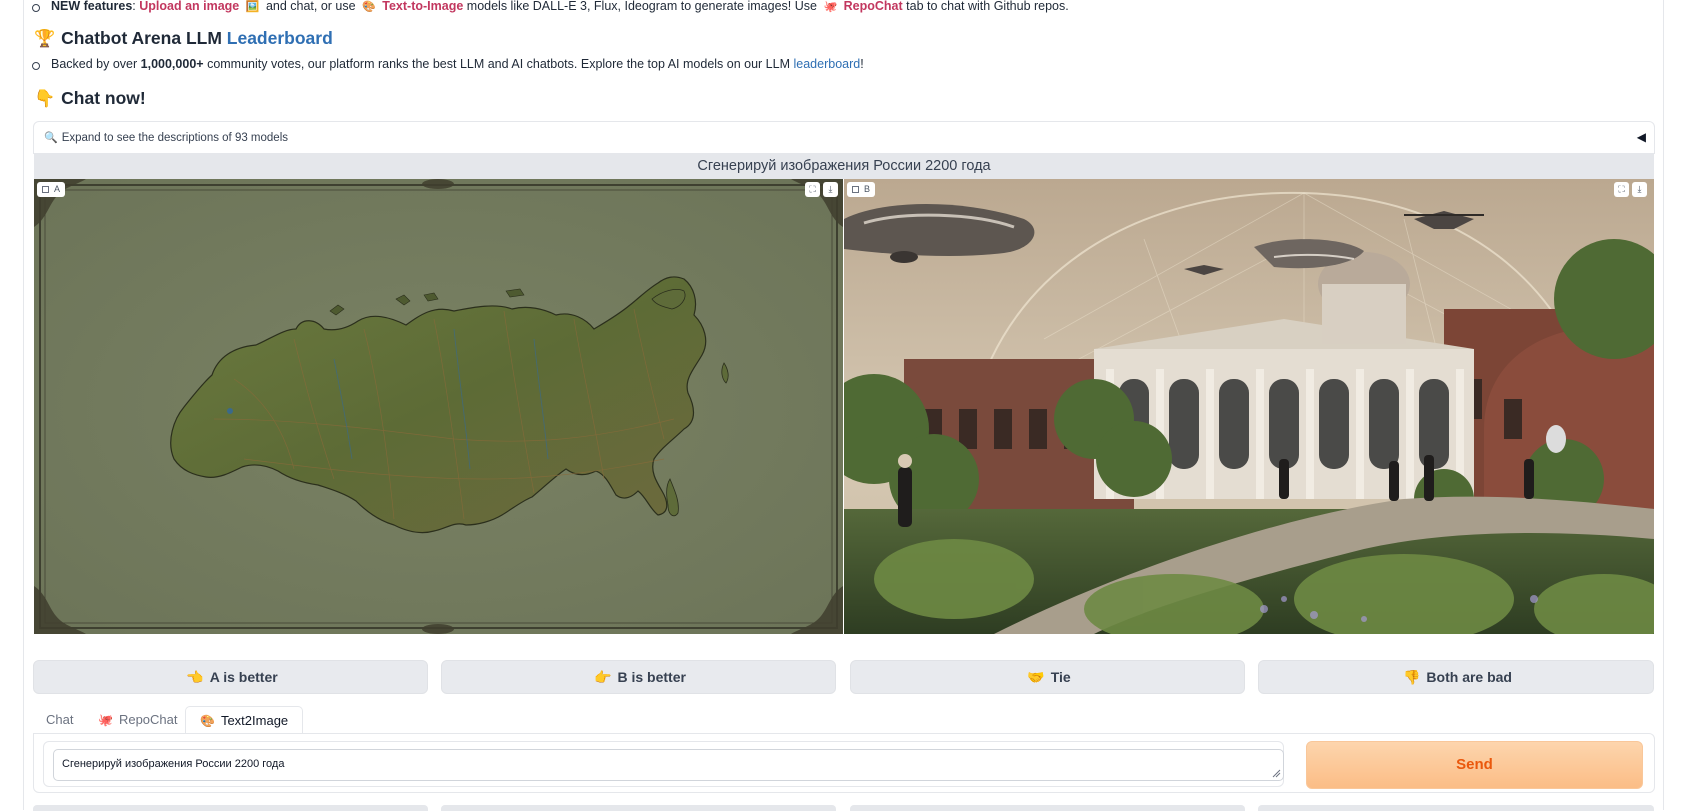 This screenshot has height=811, width=1688. I want to click on leaderboard-heading-text: Chatbot Arena LLM, so click(141, 38).